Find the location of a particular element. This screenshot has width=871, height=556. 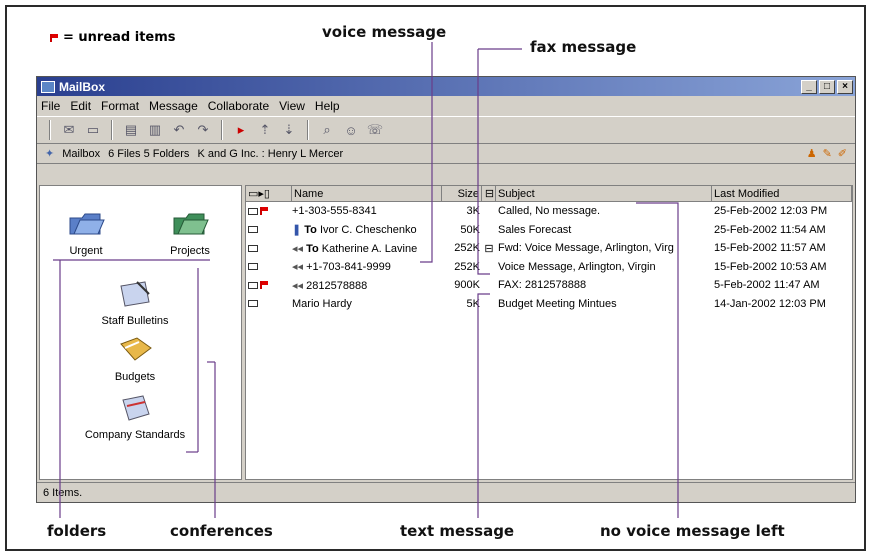

message-sender: Mario Hardy is located at coordinates (367, 304).